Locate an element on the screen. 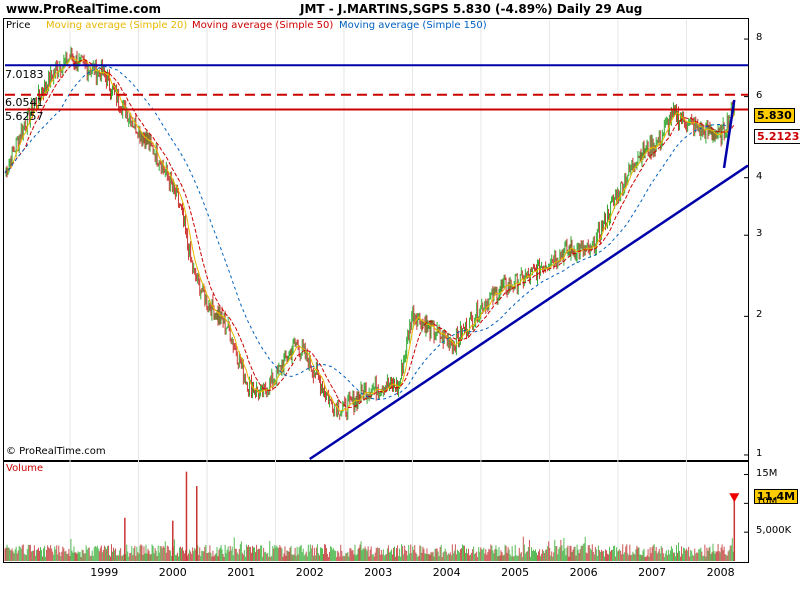 The width and height of the screenshot is (800, 600). legend-price: Price is located at coordinates (18, 25).